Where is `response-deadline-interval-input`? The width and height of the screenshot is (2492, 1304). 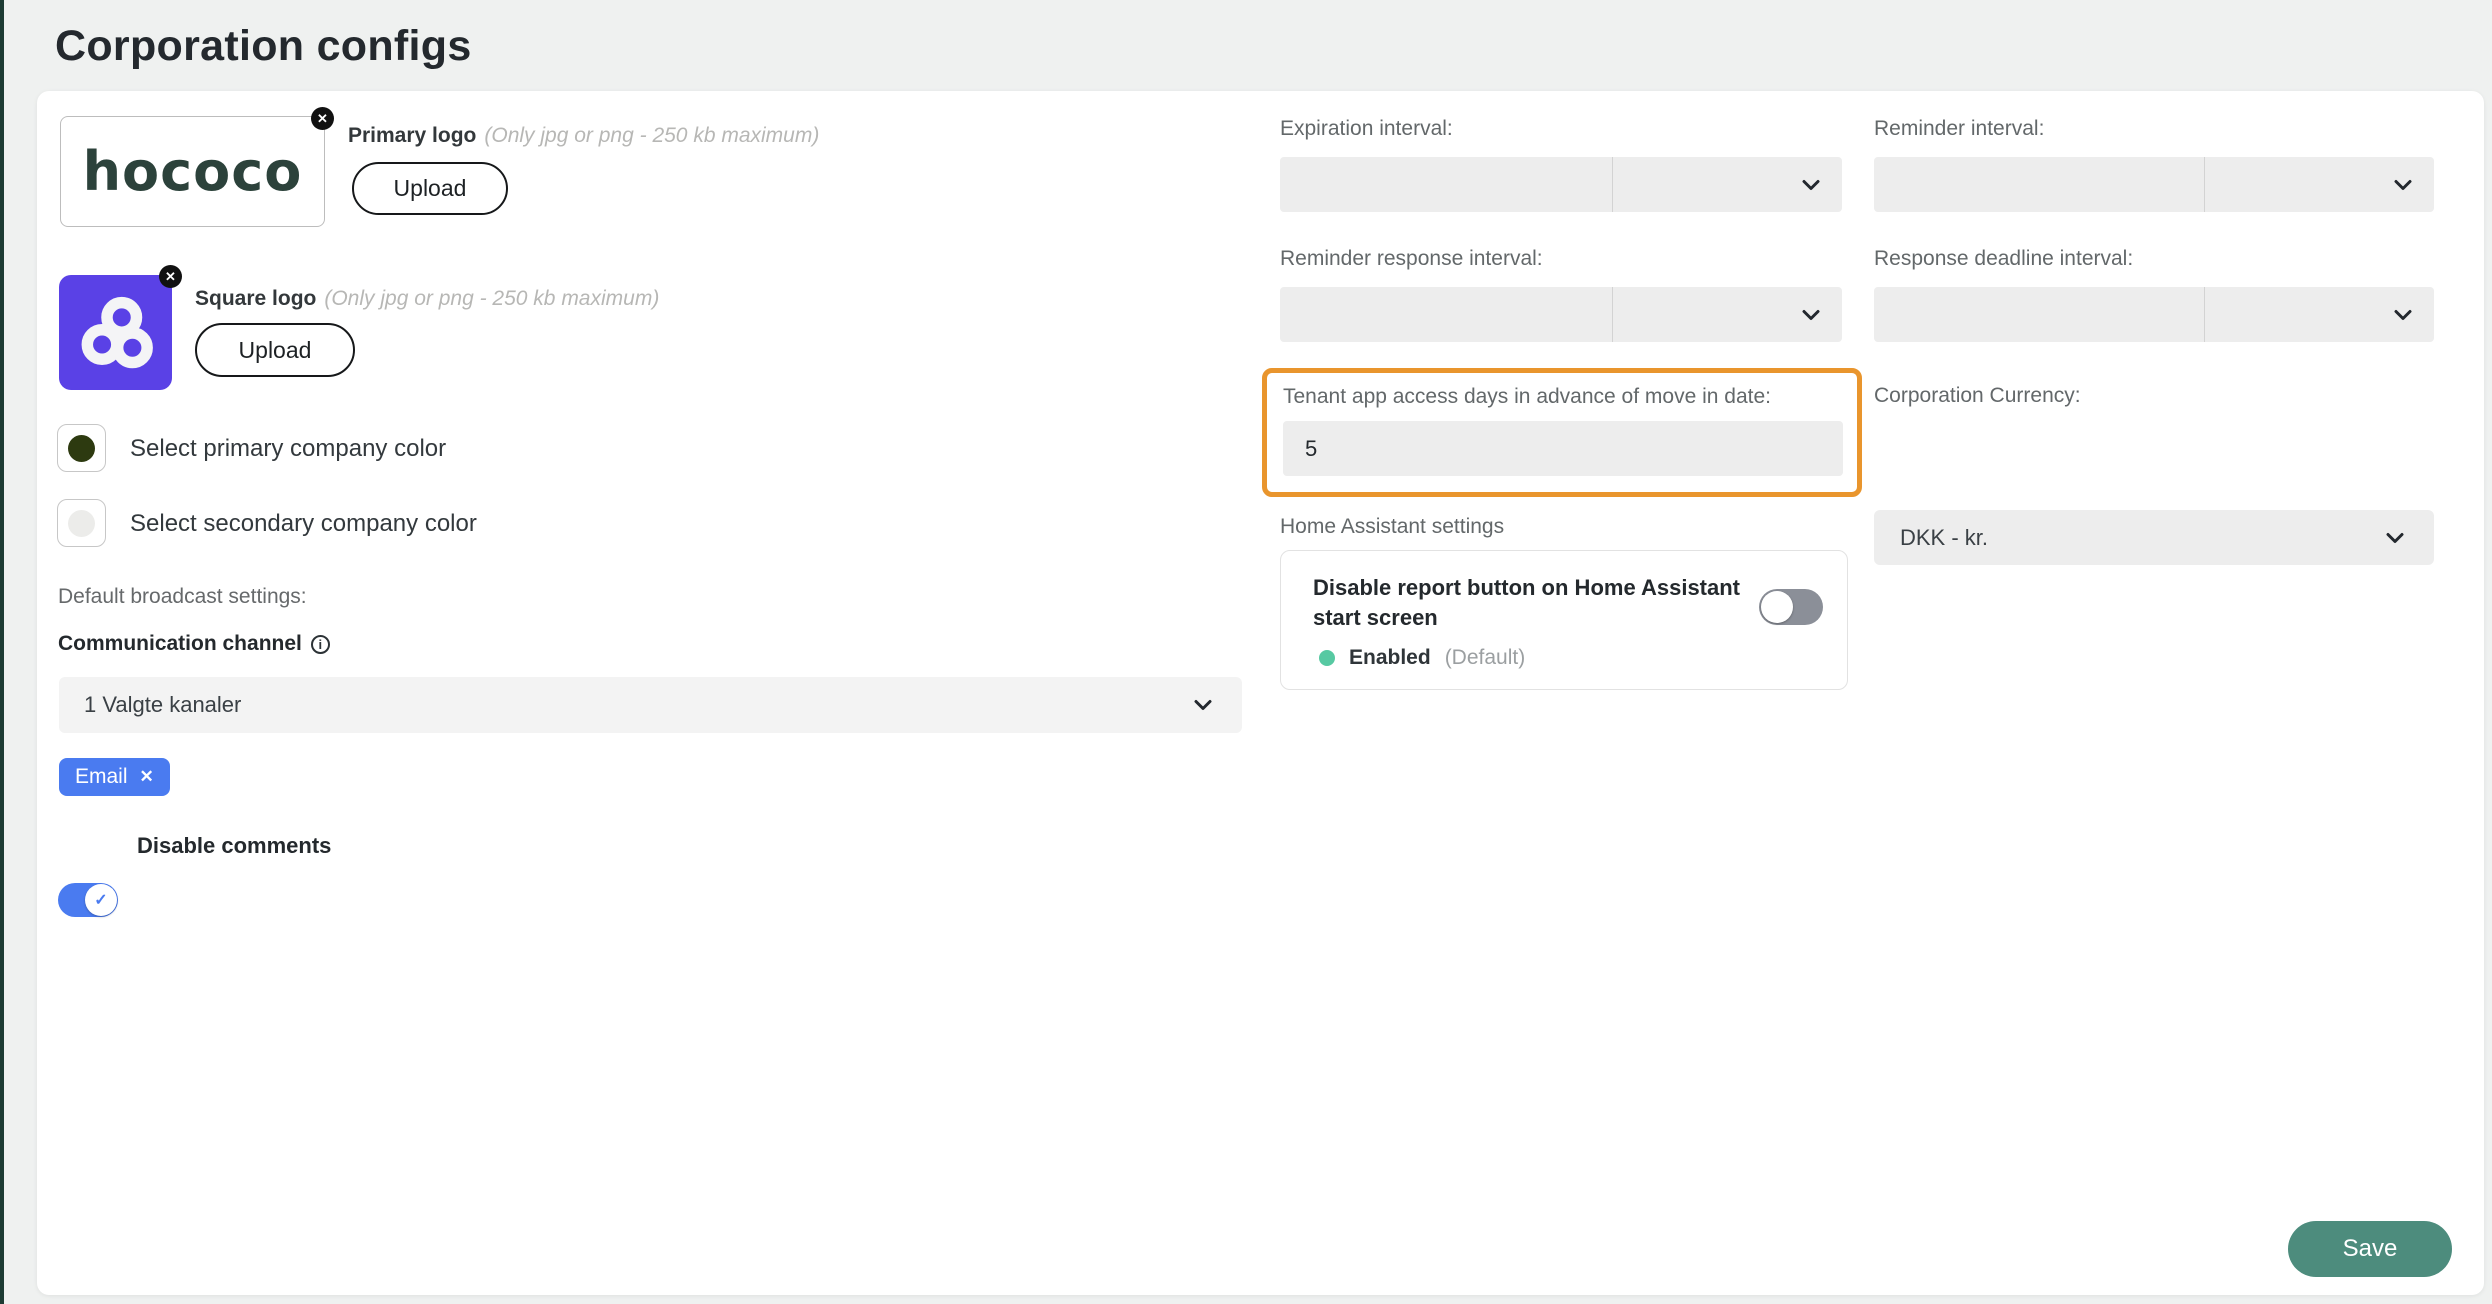 response-deadline-interval-input is located at coordinates (2039, 314).